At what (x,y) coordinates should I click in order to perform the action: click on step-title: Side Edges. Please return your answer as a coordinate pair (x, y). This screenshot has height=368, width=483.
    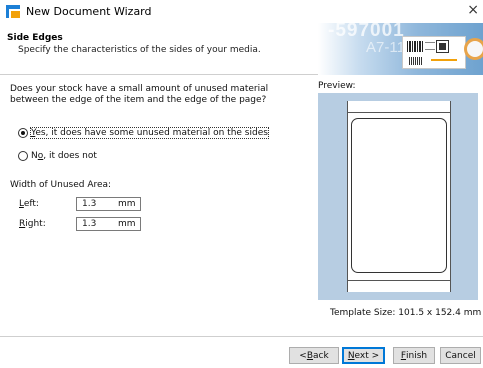
    Looking at the image, I should click on (35, 38).